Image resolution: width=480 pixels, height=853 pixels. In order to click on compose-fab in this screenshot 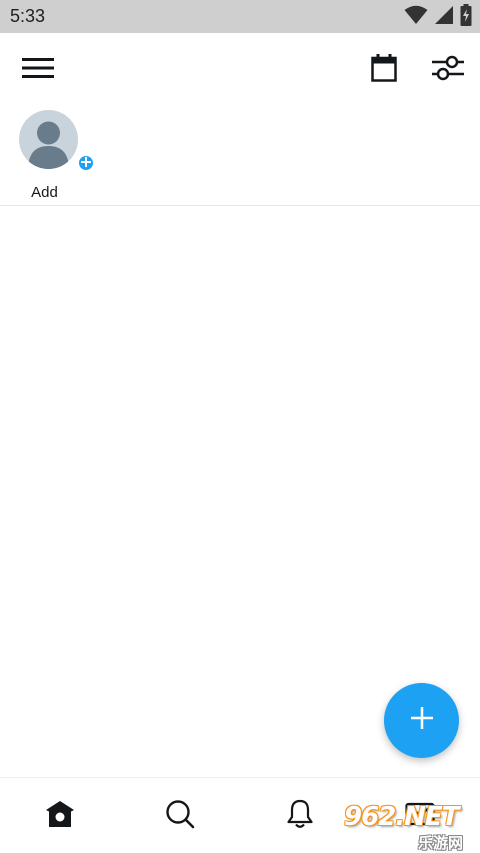, I will do `click(421, 720)`.